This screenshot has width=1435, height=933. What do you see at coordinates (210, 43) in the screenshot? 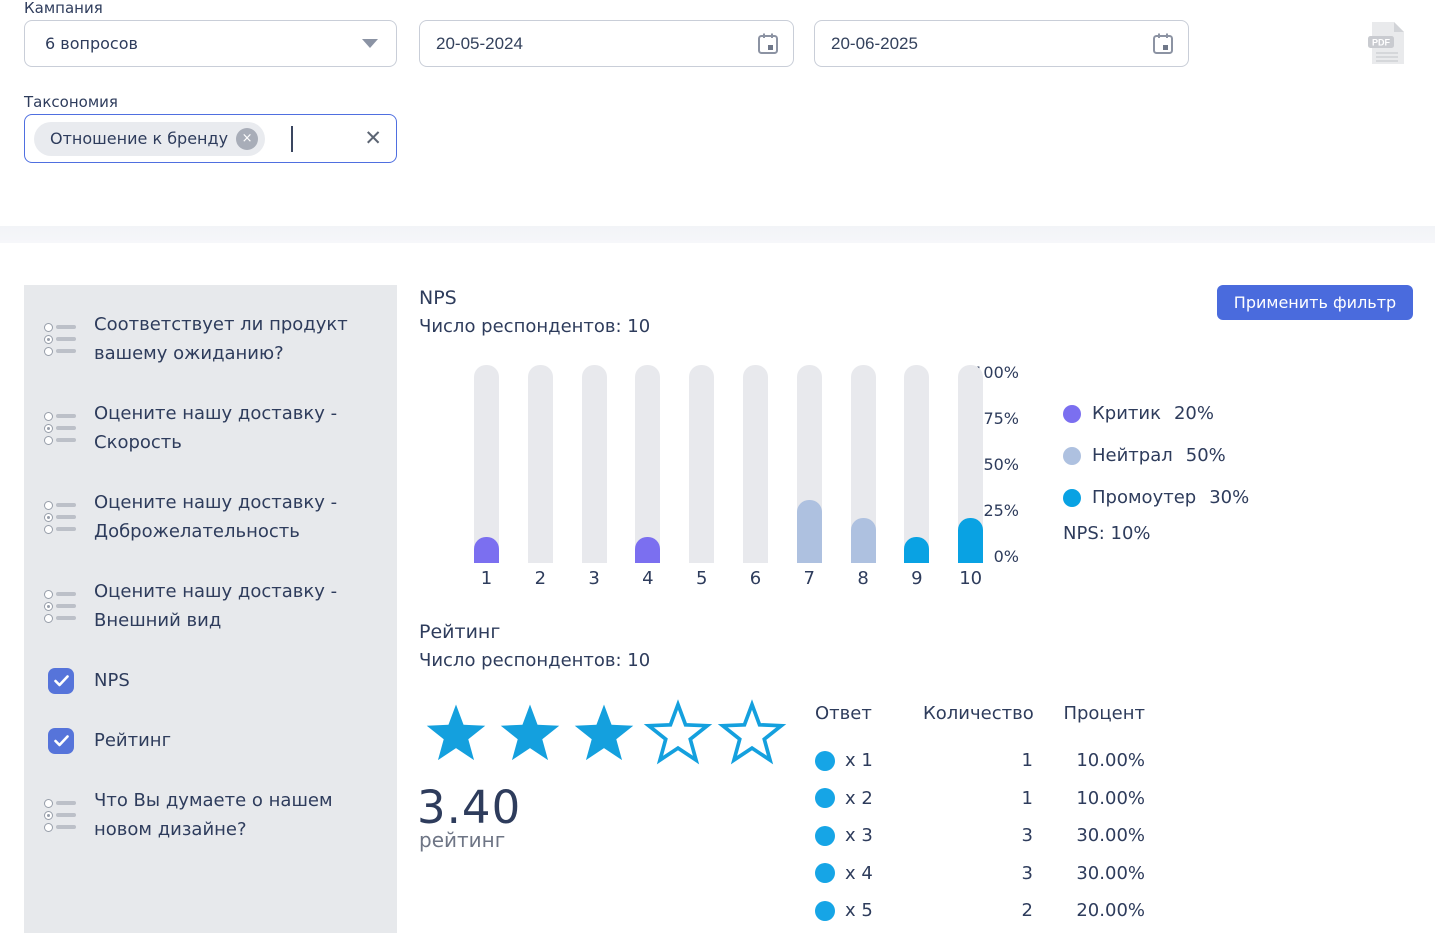
I see `campaign-select: 6 вопросов` at bounding box center [210, 43].